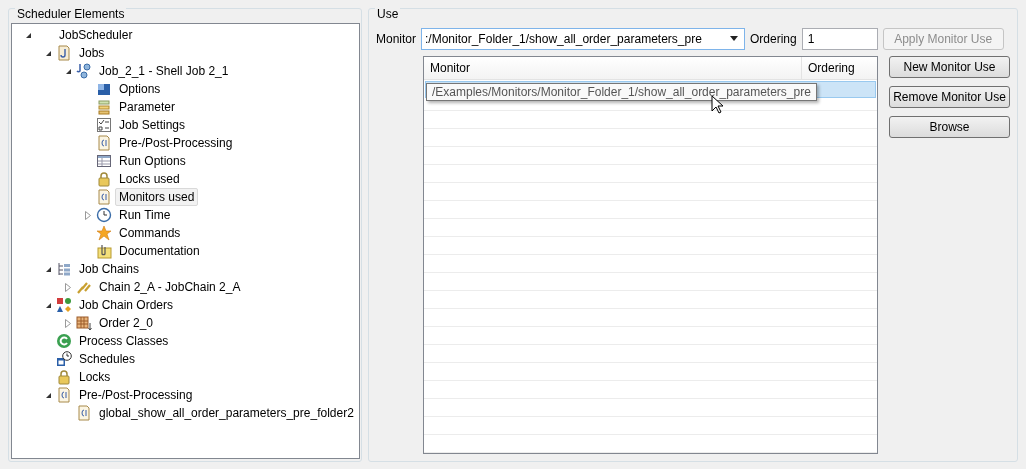 The height and width of the screenshot is (469, 1026). I want to click on dropdown-arrow-icon, so click(734, 38).